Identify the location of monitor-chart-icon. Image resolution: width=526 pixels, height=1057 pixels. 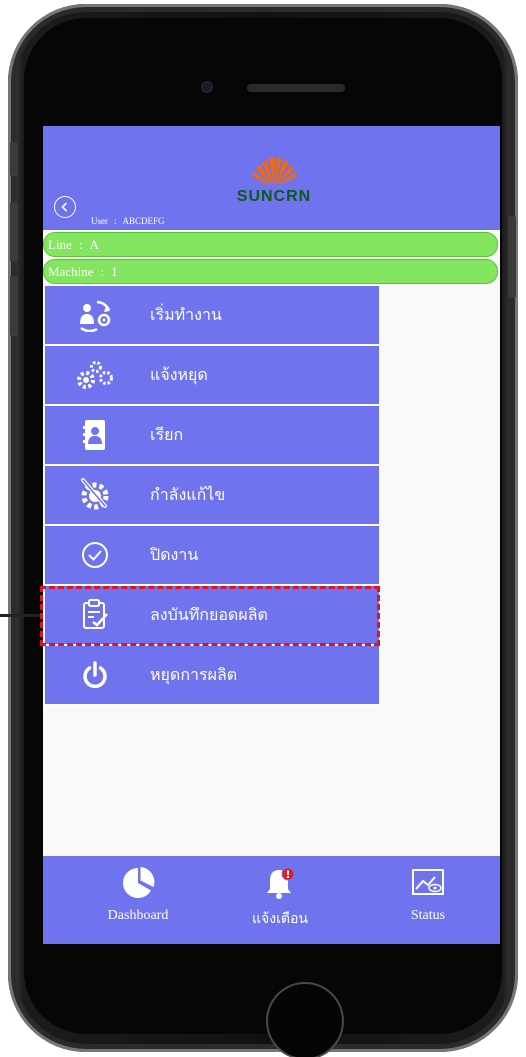
(428, 883).